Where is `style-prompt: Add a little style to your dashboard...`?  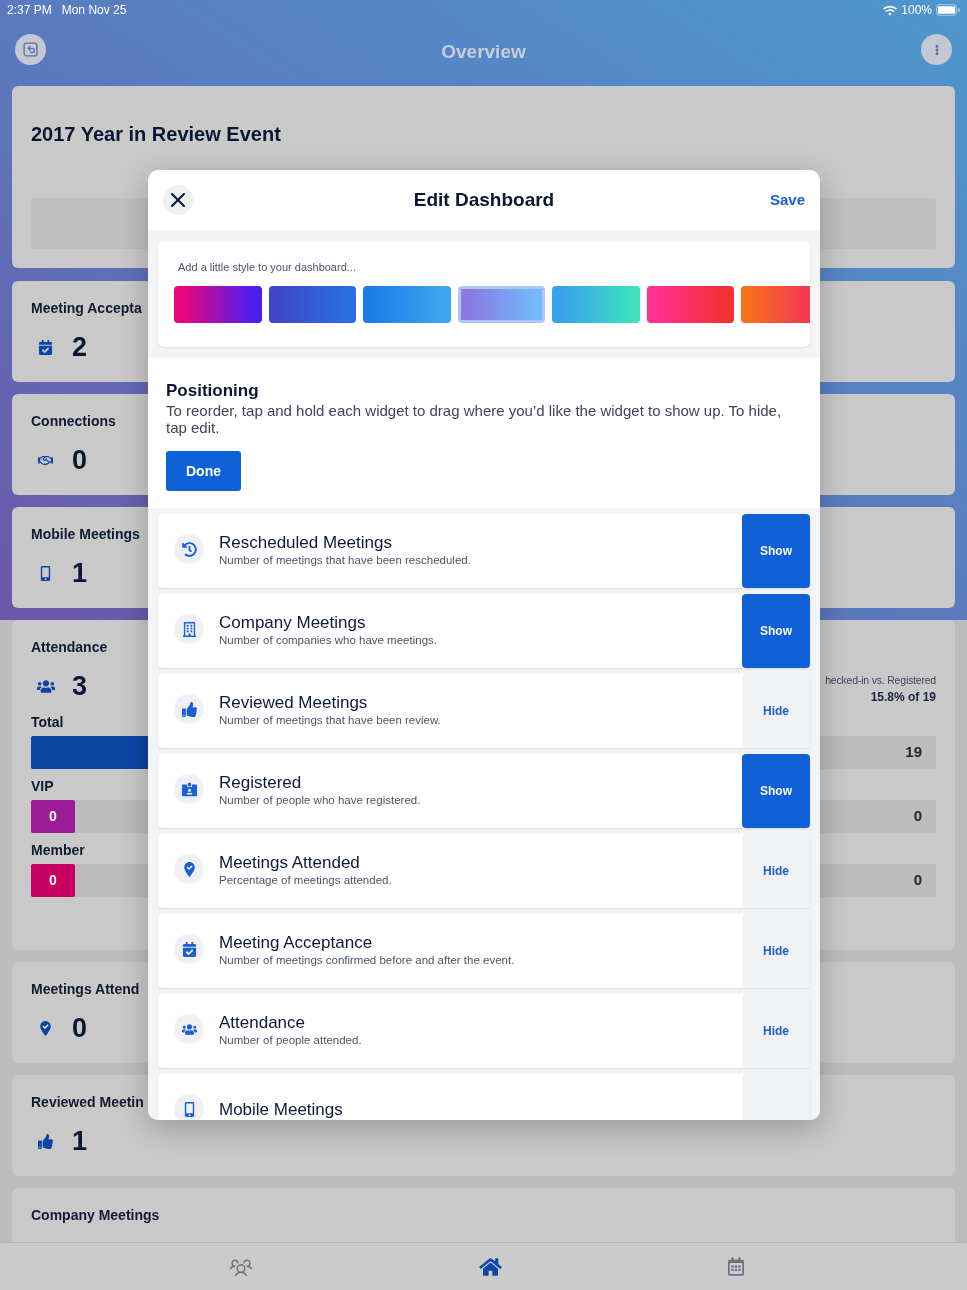 style-prompt: Add a little style to your dashboard... is located at coordinates (266, 267).